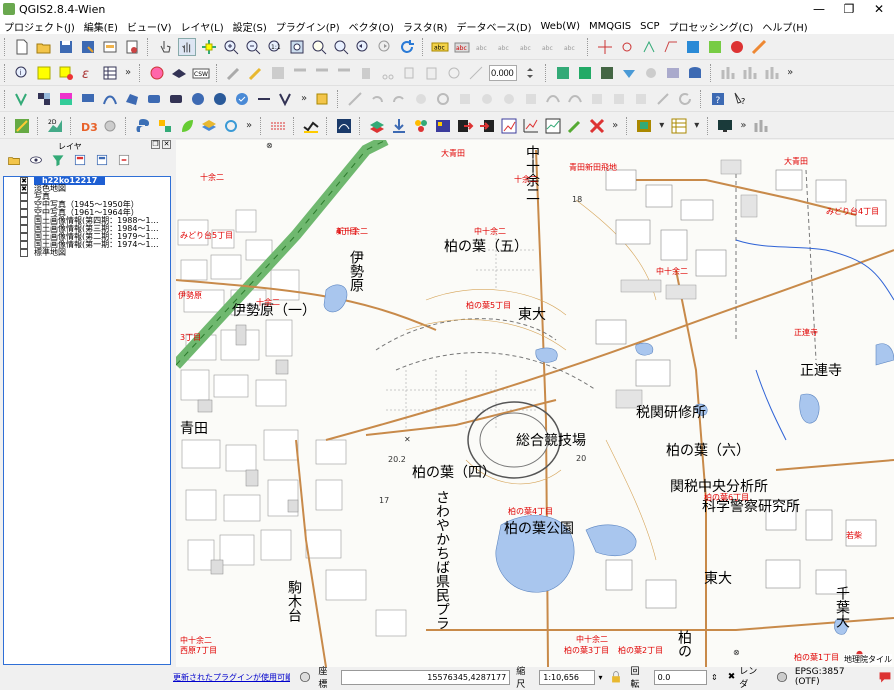 This screenshot has width=894, height=690. I want to click on scp-export-icon, so click(465, 126).